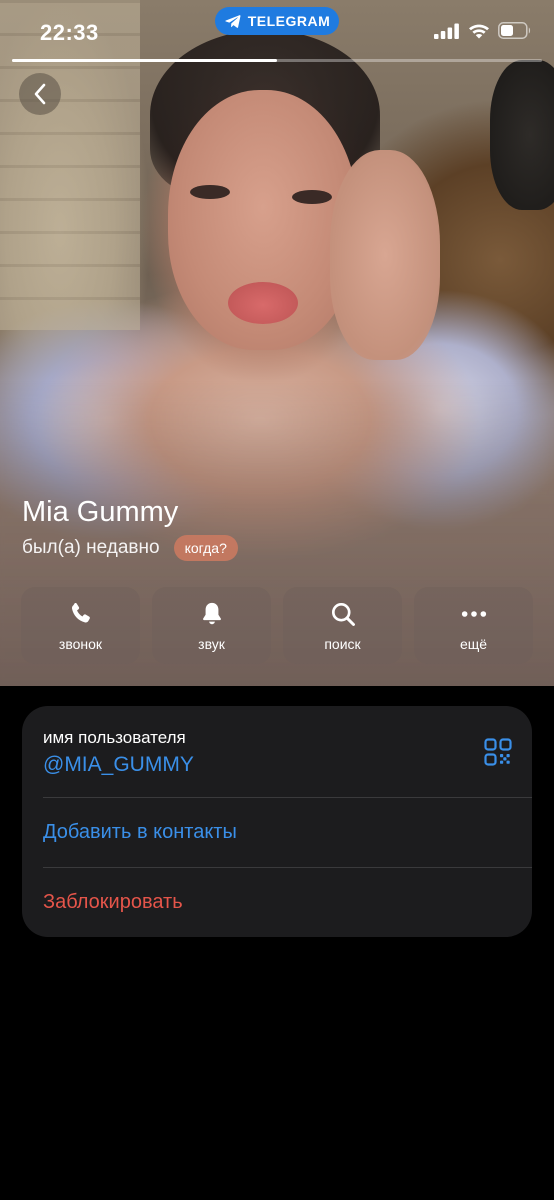 This screenshot has width=554, height=1200. I want to click on username-label: имя пользователя, so click(114, 737).